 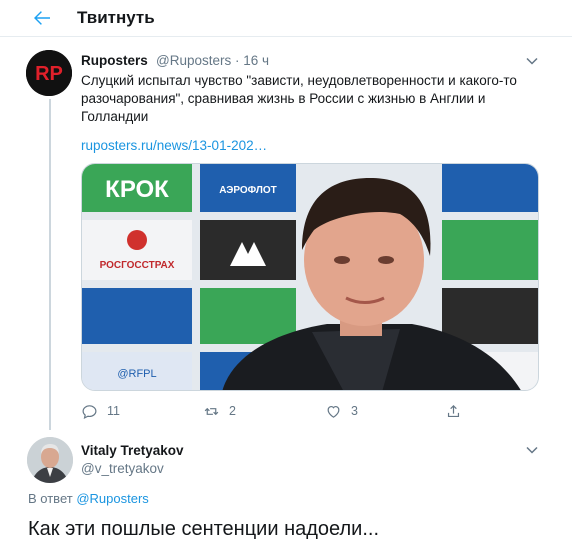 What do you see at coordinates (137, 189) in the screenshot?
I see `backdrop-word-1: КРОК` at bounding box center [137, 189].